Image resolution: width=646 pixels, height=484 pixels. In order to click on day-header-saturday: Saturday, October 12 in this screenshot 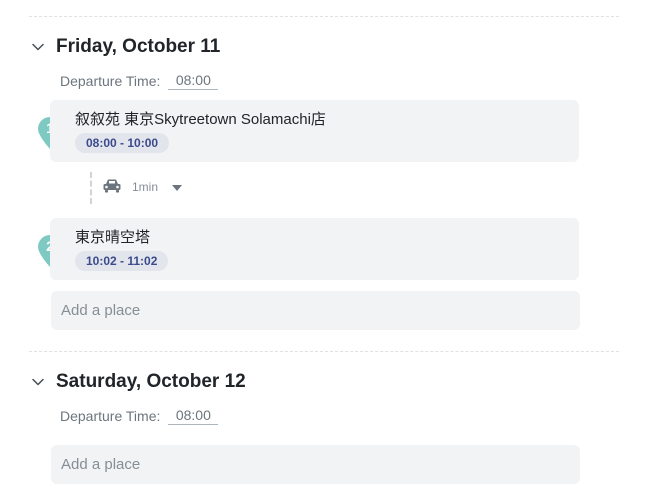, I will do `click(138, 382)`.